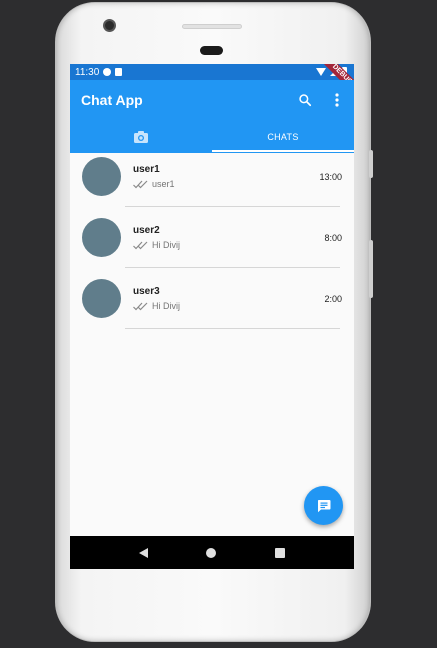 This screenshot has height=648, width=437. What do you see at coordinates (212, 100) in the screenshot?
I see `app-bar: Chat App` at bounding box center [212, 100].